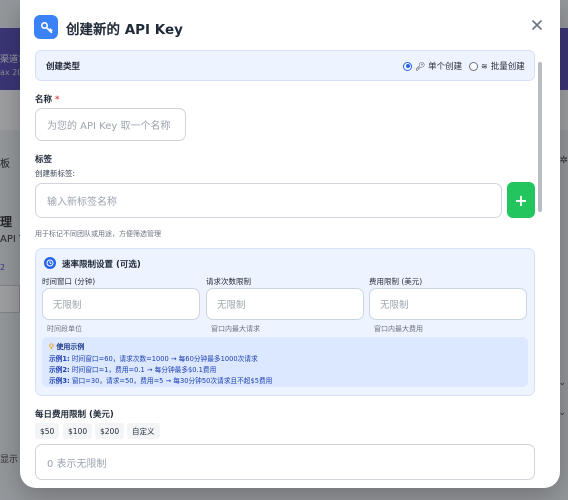  Describe the element at coordinates (540, 137) in the screenshot. I see `scrollbar-thumb` at that location.